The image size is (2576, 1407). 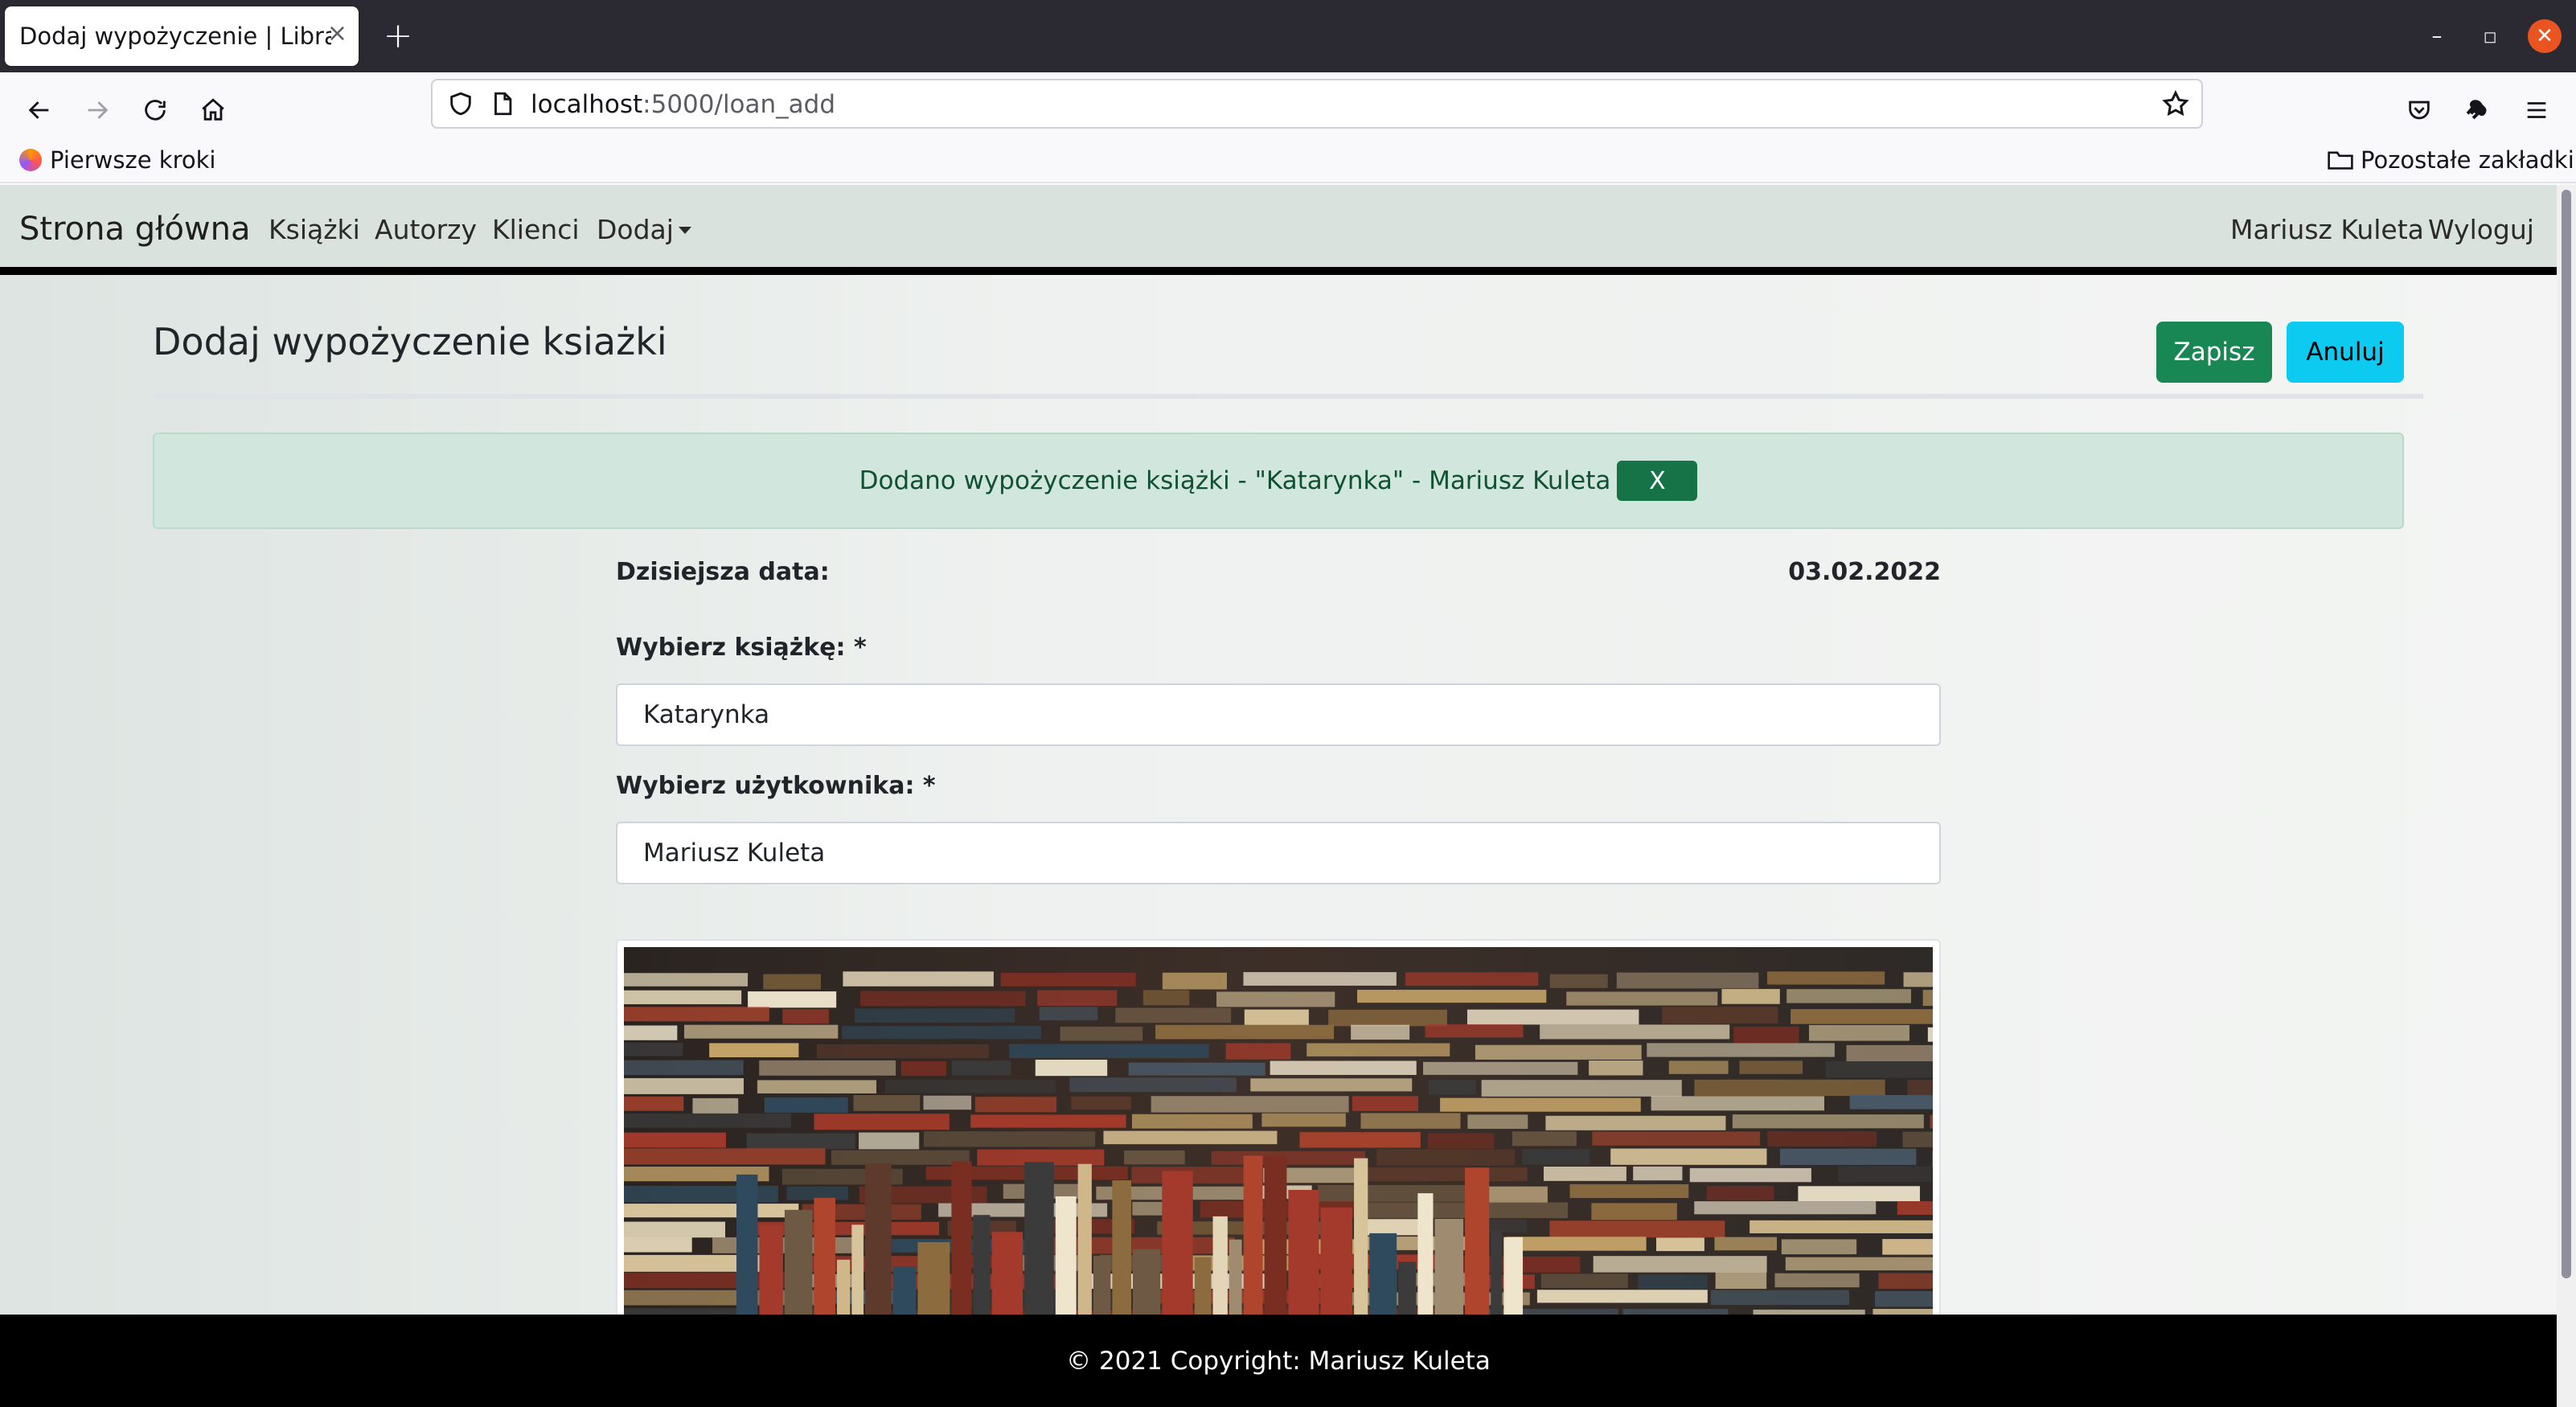 What do you see at coordinates (31, 160) in the screenshot?
I see `firefox-icon` at bounding box center [31, 160].